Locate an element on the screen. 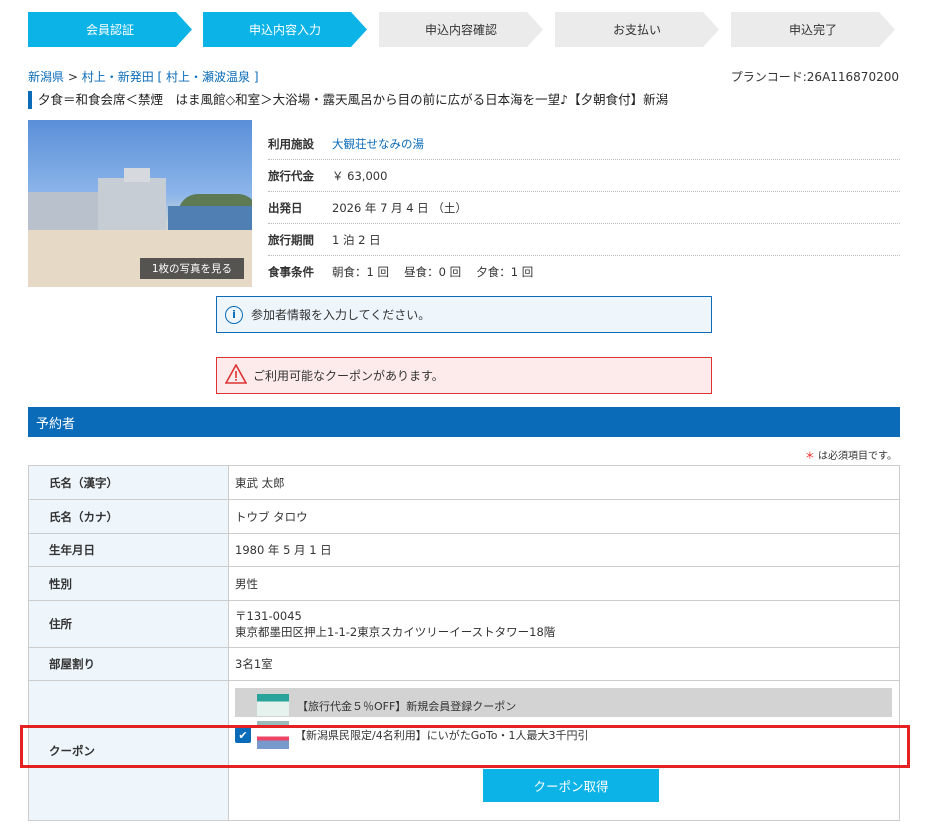 The width and height of the screenshot is (925, 835). progress-steps: 会員認証 申込内容入力 申込内容確認 お支払い 申込完了 is located at coordinates (463, 29).